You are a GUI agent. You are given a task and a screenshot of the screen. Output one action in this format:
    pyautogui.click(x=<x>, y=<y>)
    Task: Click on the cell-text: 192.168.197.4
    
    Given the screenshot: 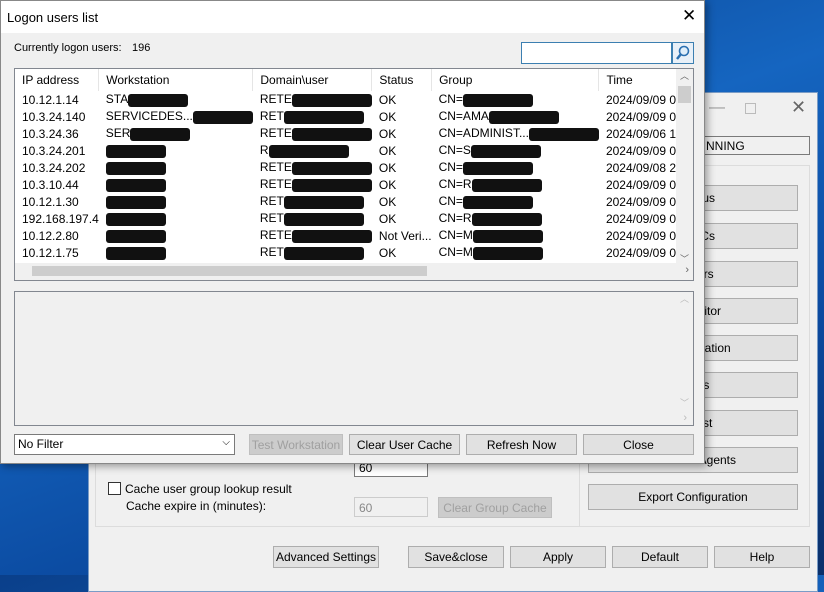 What is the action you would take?
    pyautogui.click(x=60, y=218)
    